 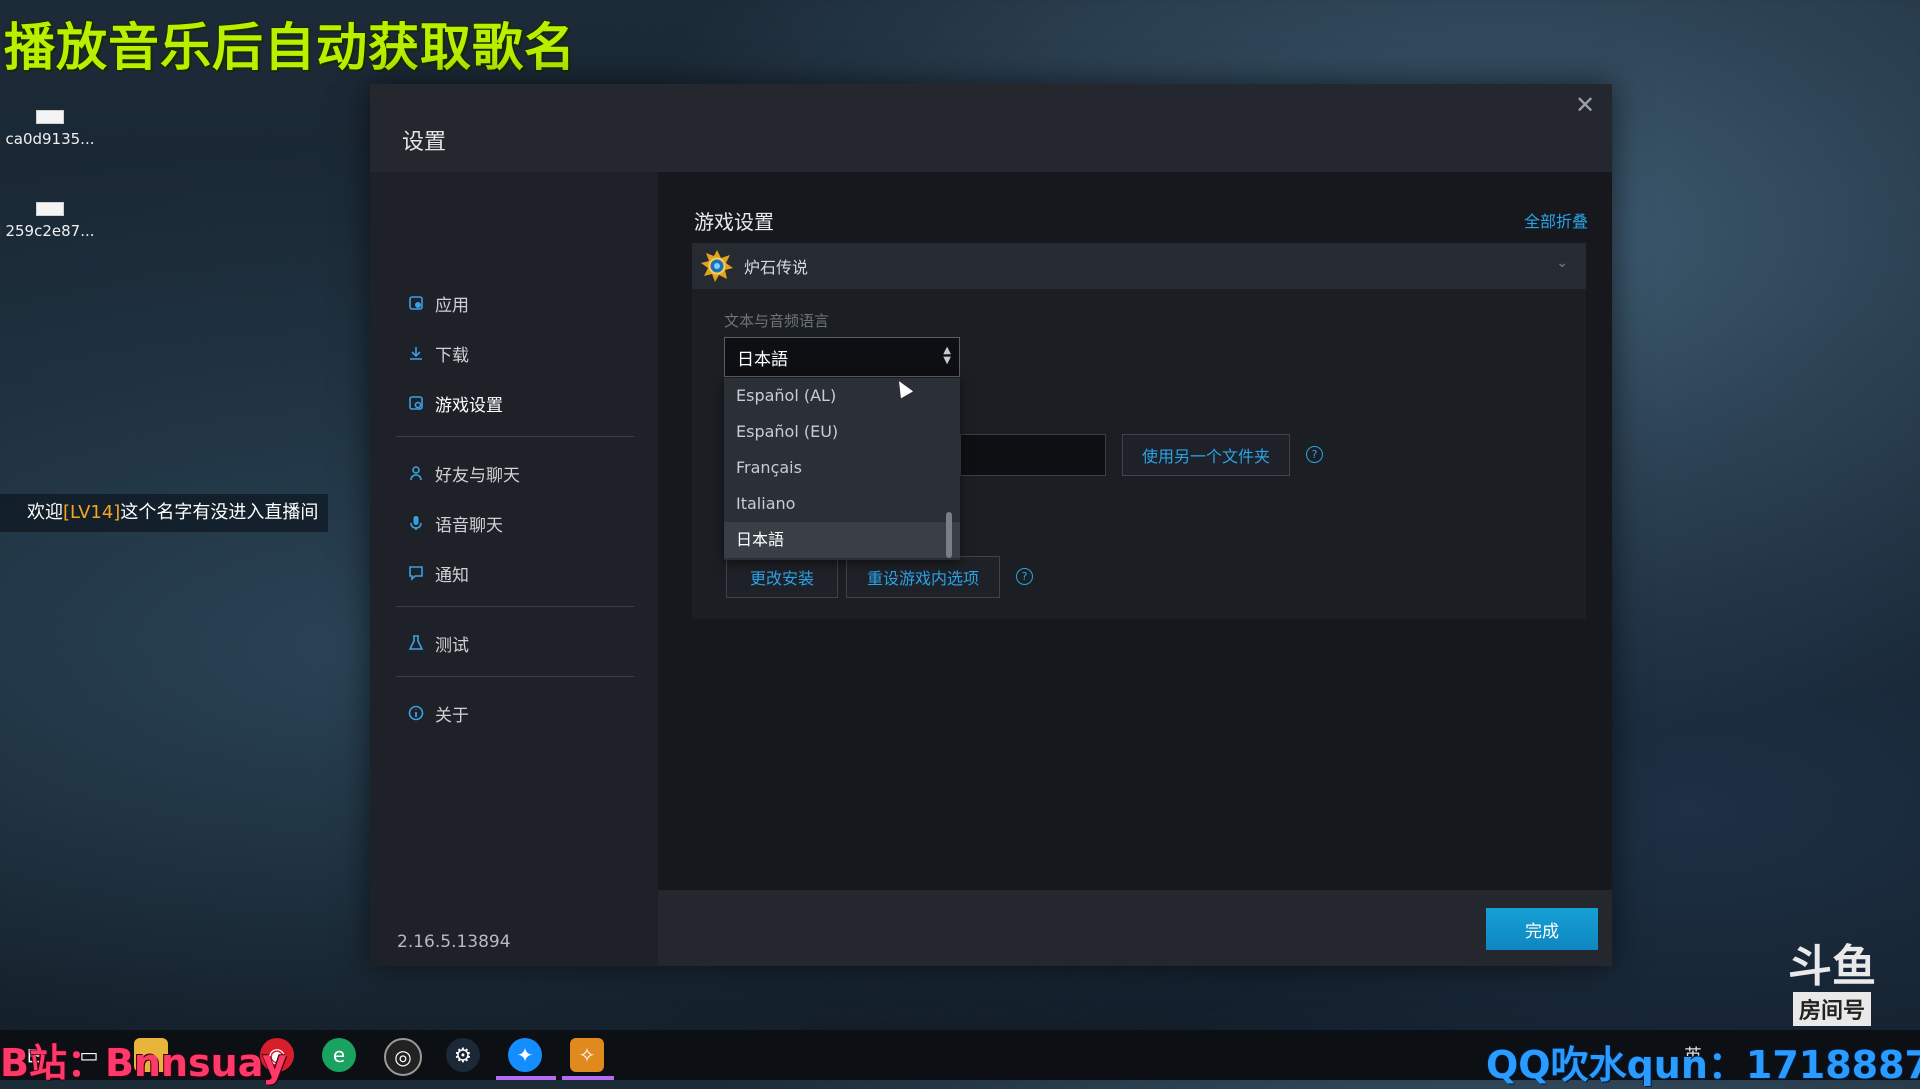 What do you see at coordinates (416, 303) in the screenshot?
I see `app-icon` at bounding box center [416, 303].